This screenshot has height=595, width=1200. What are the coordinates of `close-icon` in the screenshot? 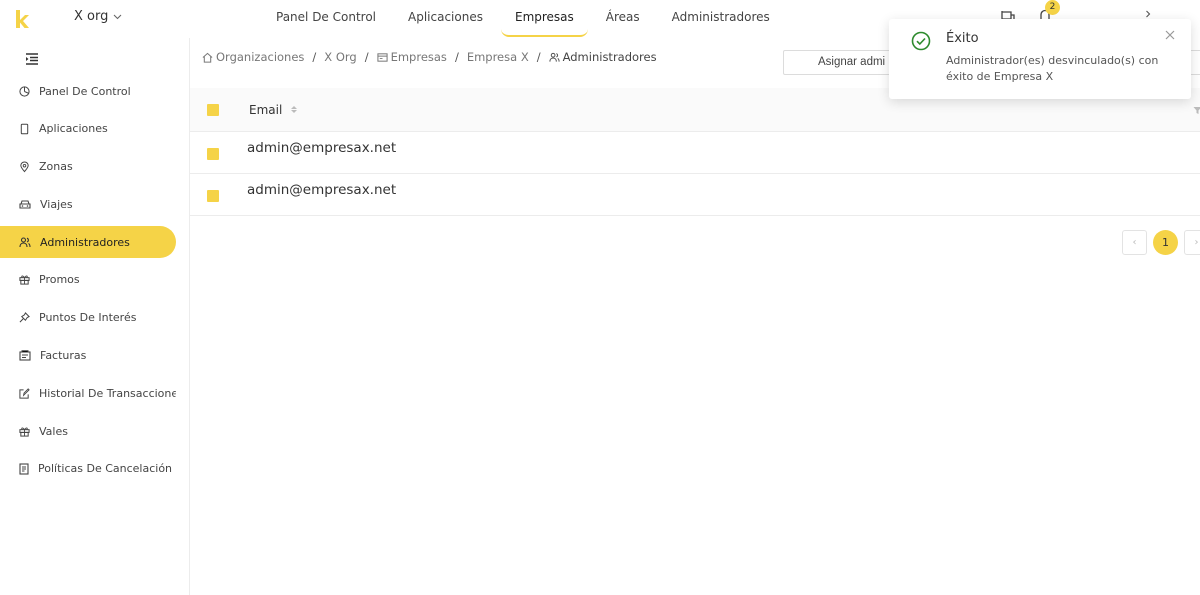 It's located at (1170, 35).